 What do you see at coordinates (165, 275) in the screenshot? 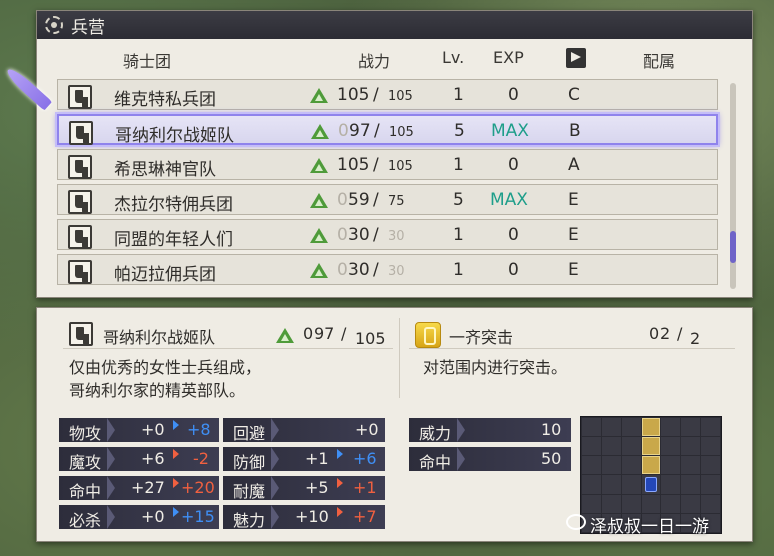
I see `battalion-name: 帕迈拉佣兵团` at bounding box center [165, 275].